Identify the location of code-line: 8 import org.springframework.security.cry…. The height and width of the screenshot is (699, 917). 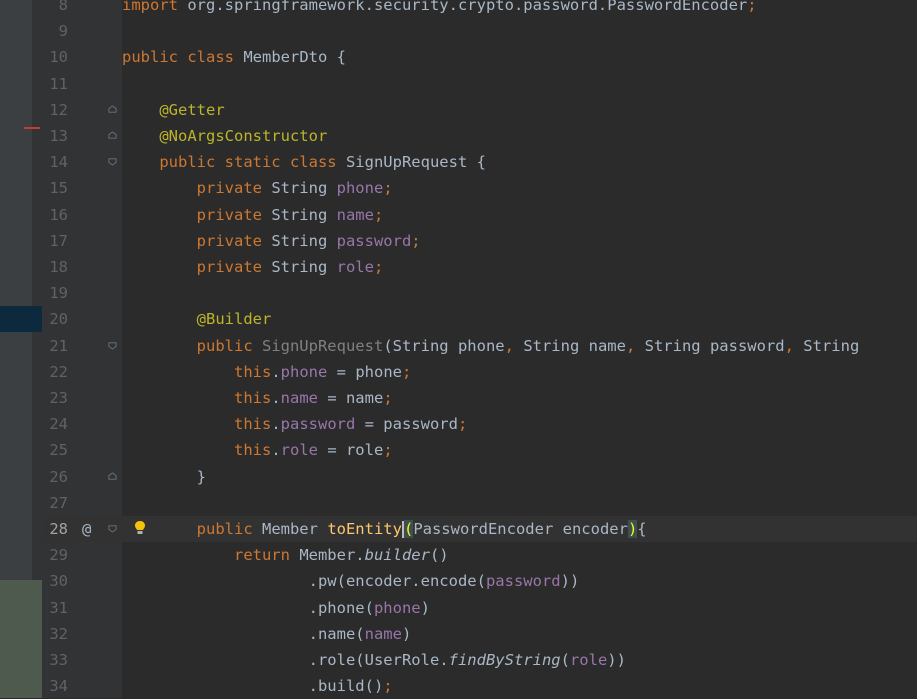
(479, 9).